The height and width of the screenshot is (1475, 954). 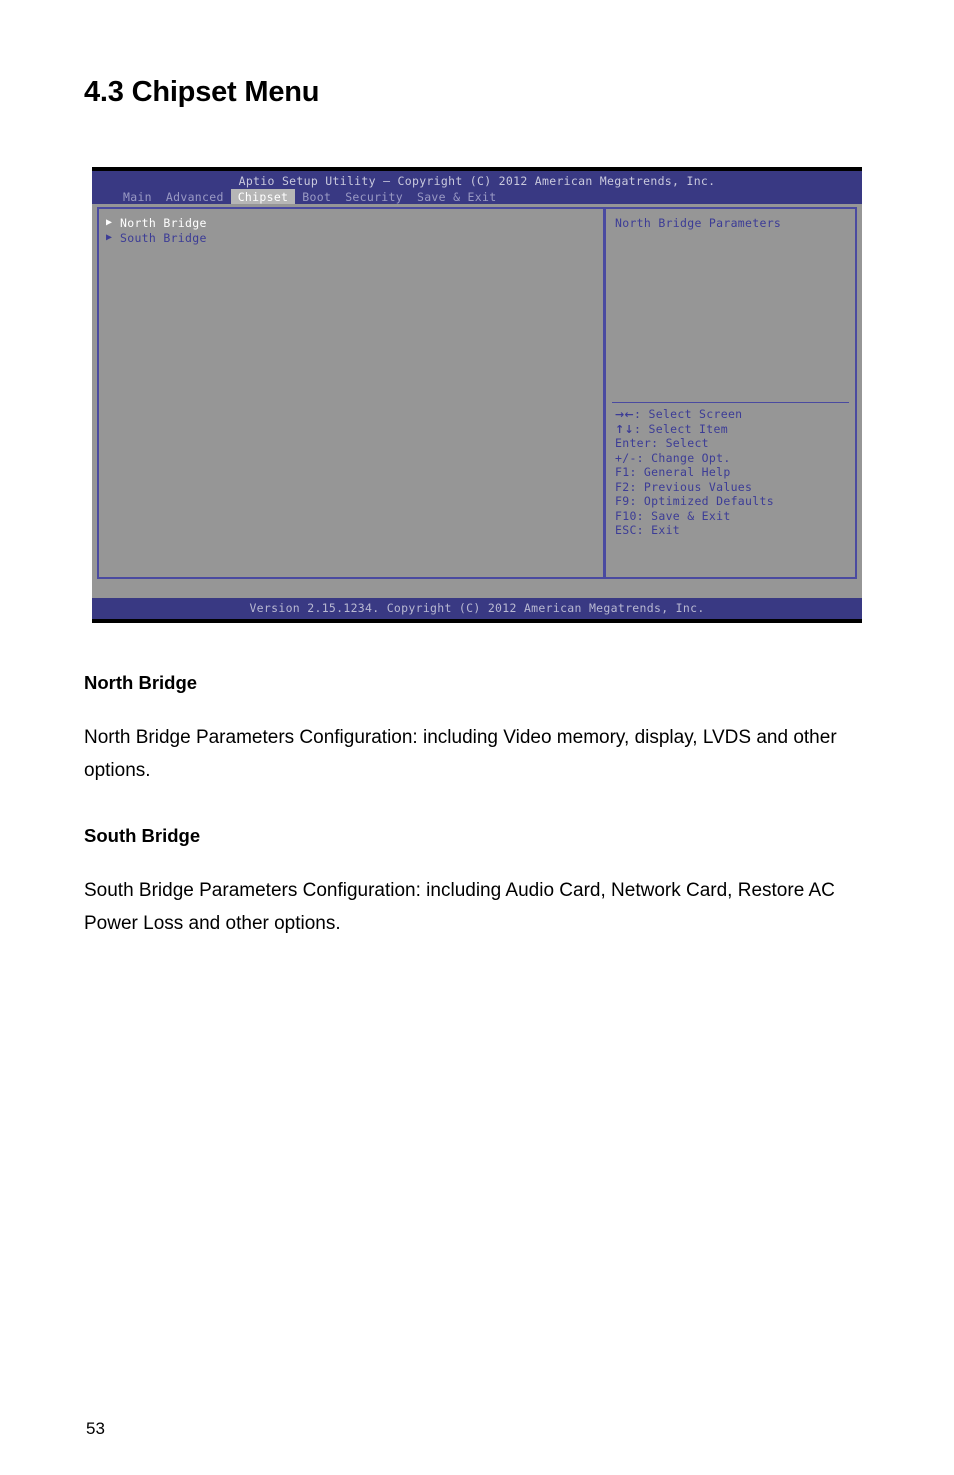 I want to click on menu-item-label: North Bridge, so click(x=163, y=223).